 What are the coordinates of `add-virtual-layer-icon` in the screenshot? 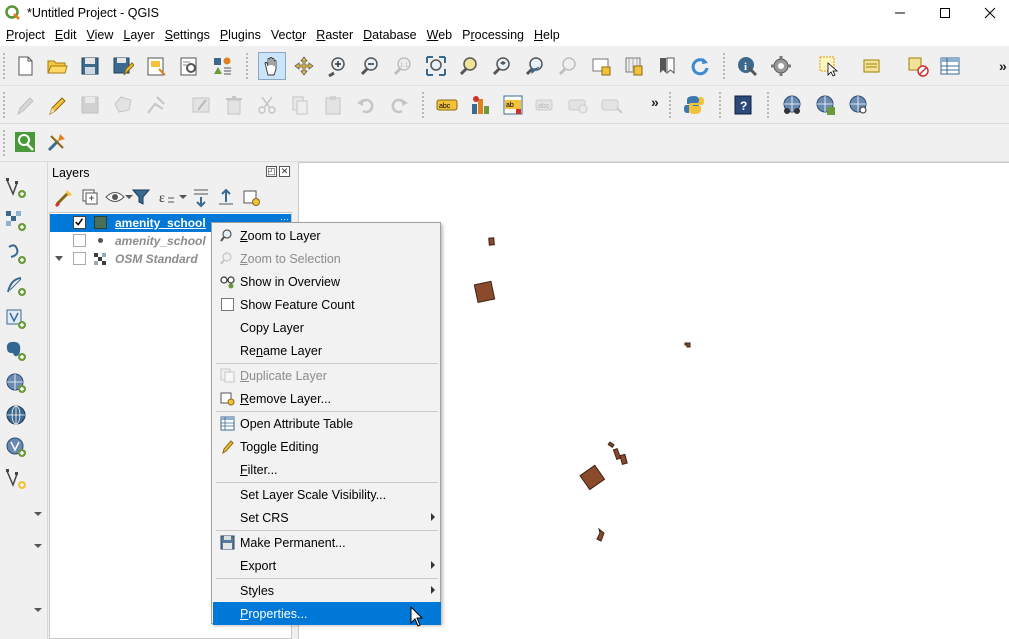 It's located at (16, 319).